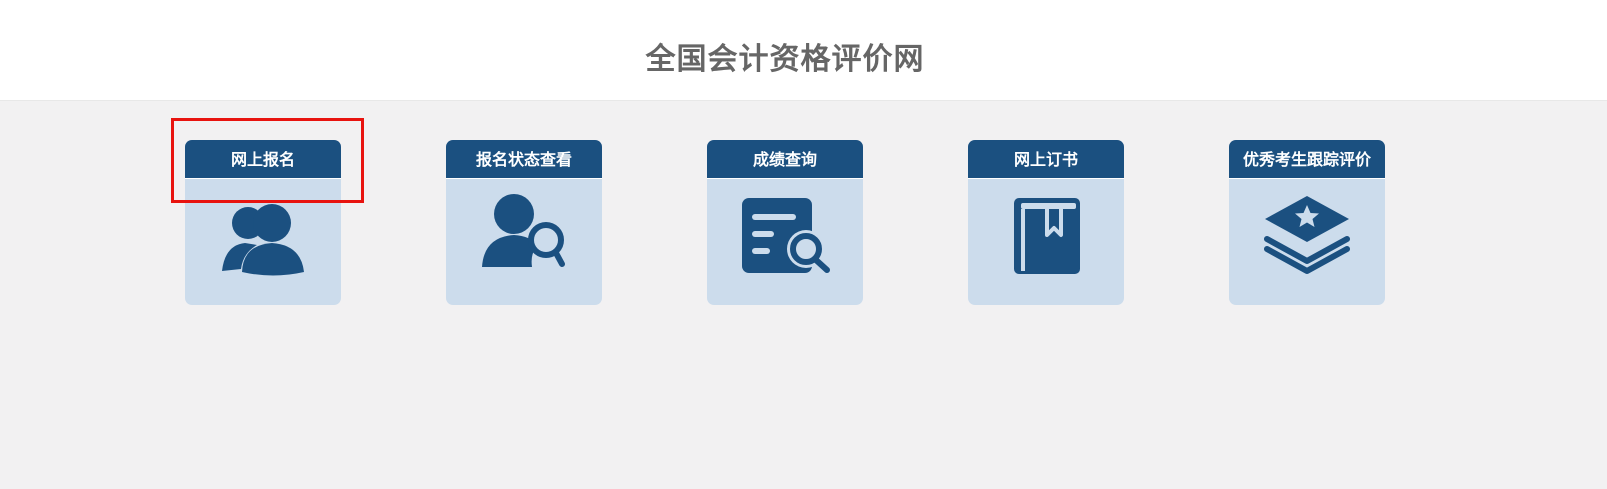  I want to click on card-score-query: 成绩查询, so click(785, 222).